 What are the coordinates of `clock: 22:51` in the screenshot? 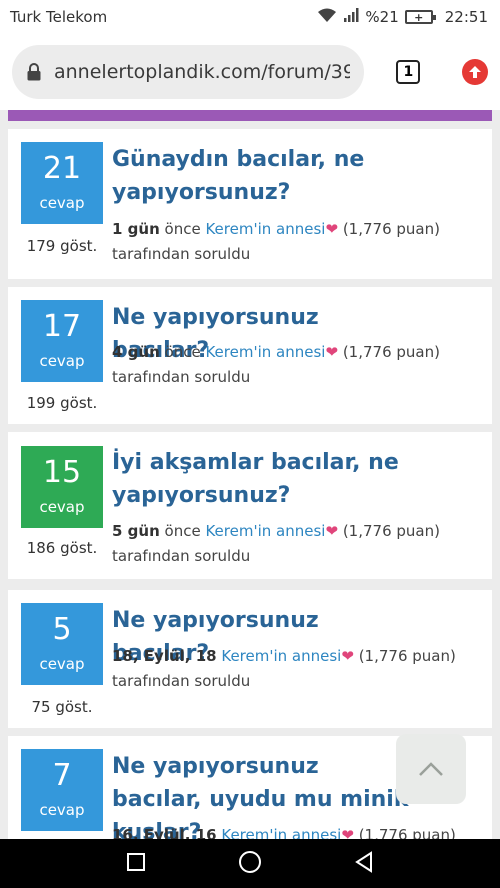 It's located at (466, 17).